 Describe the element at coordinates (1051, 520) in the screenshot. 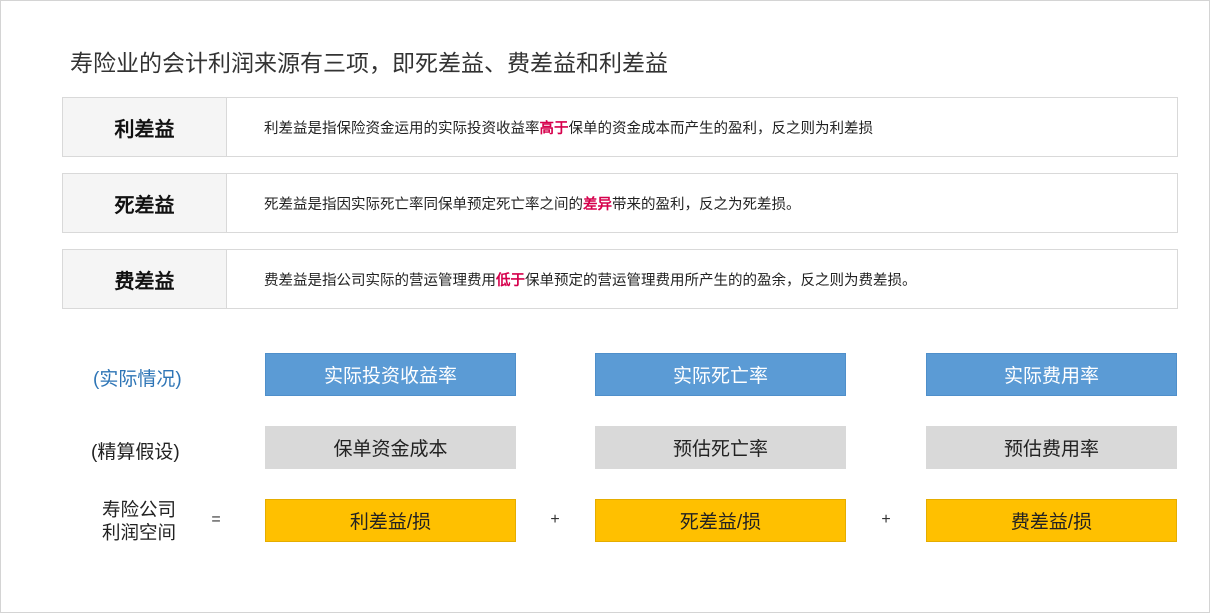

I see `expense-gain-loss-box: 费差益/损` at that location.